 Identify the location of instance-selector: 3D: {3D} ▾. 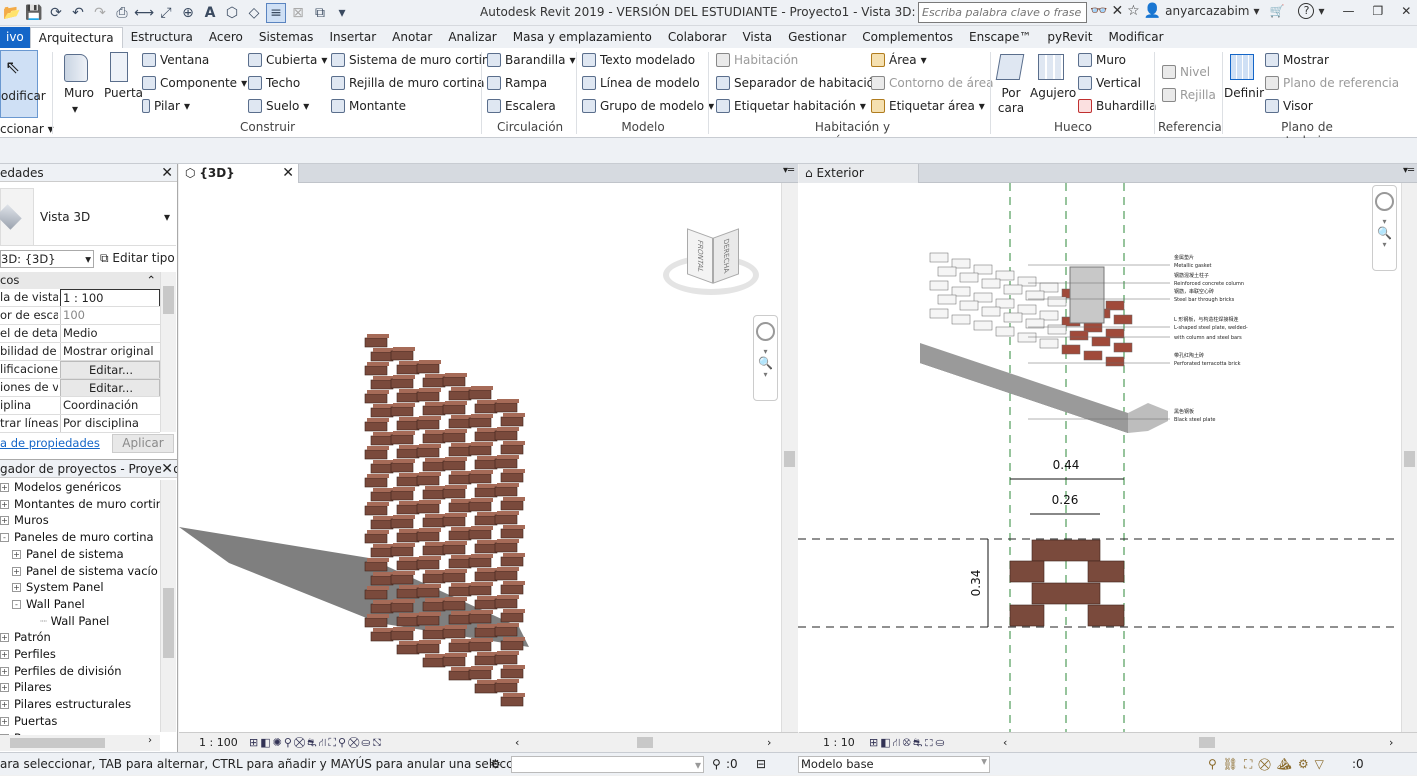
(47, 259).